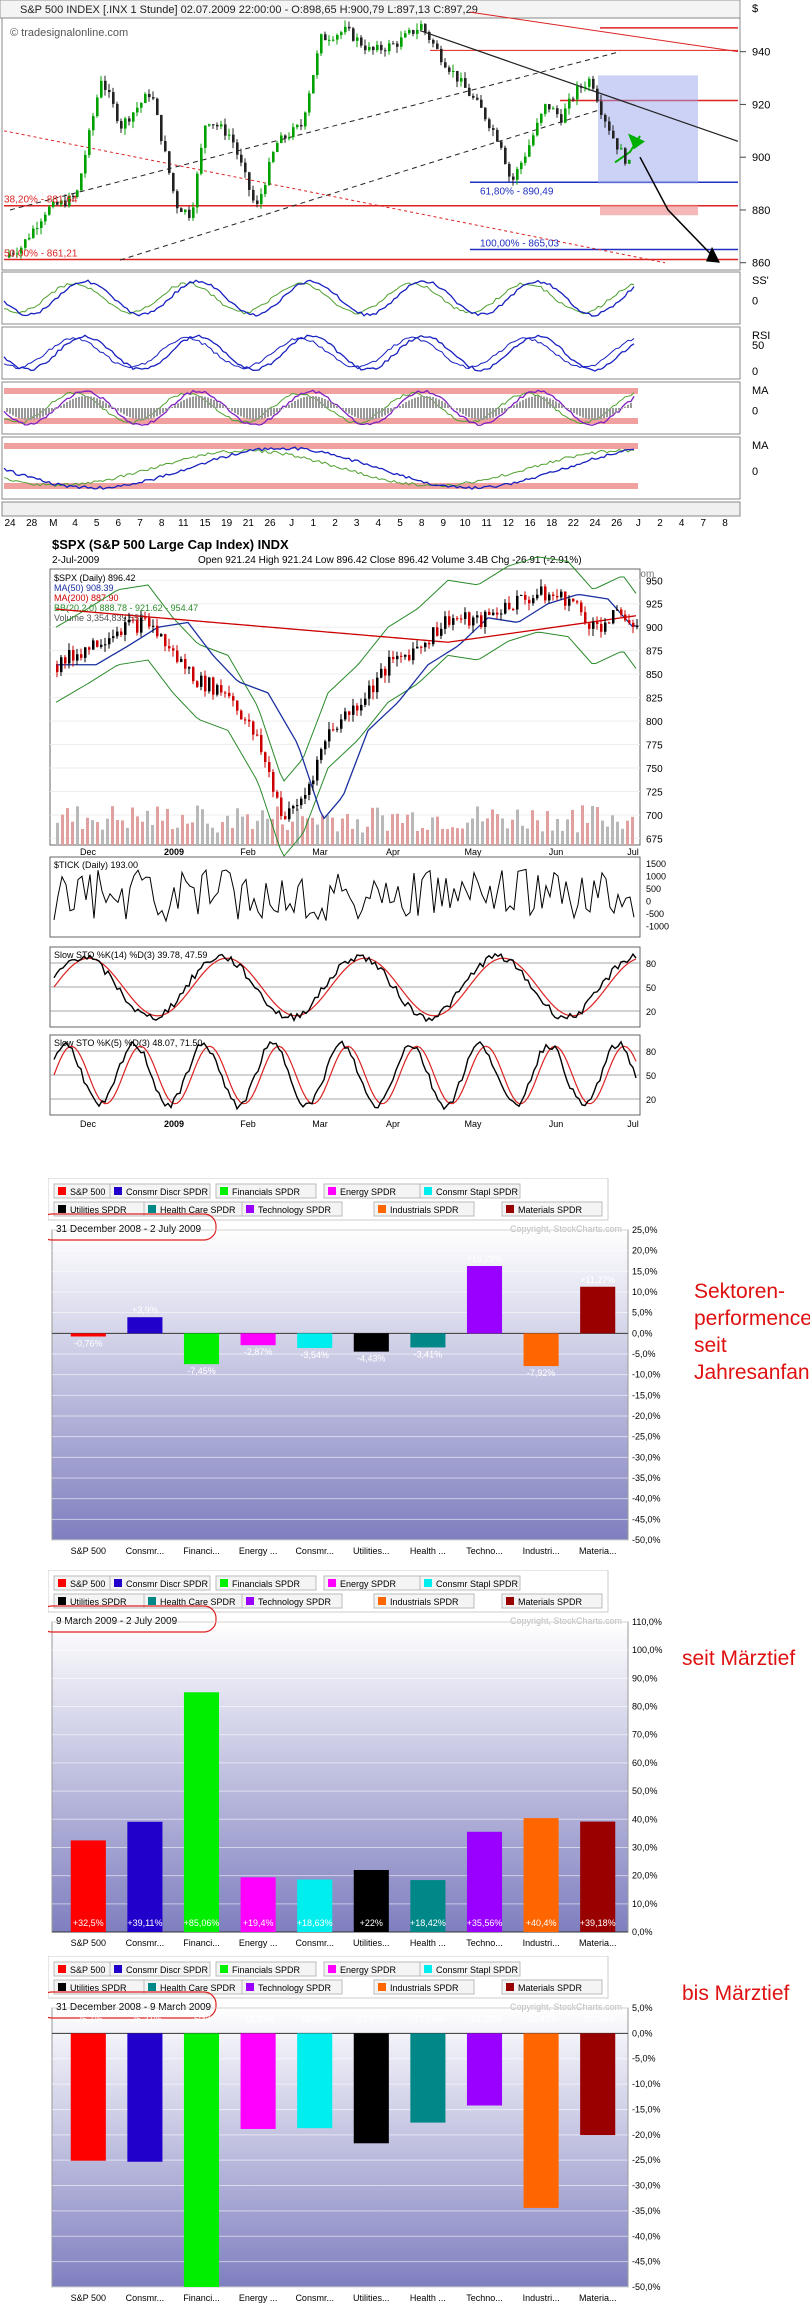 This screenshot has height=2305, width=810. I want to click on y-tick-label: 40,0%, so click(645, 1819).